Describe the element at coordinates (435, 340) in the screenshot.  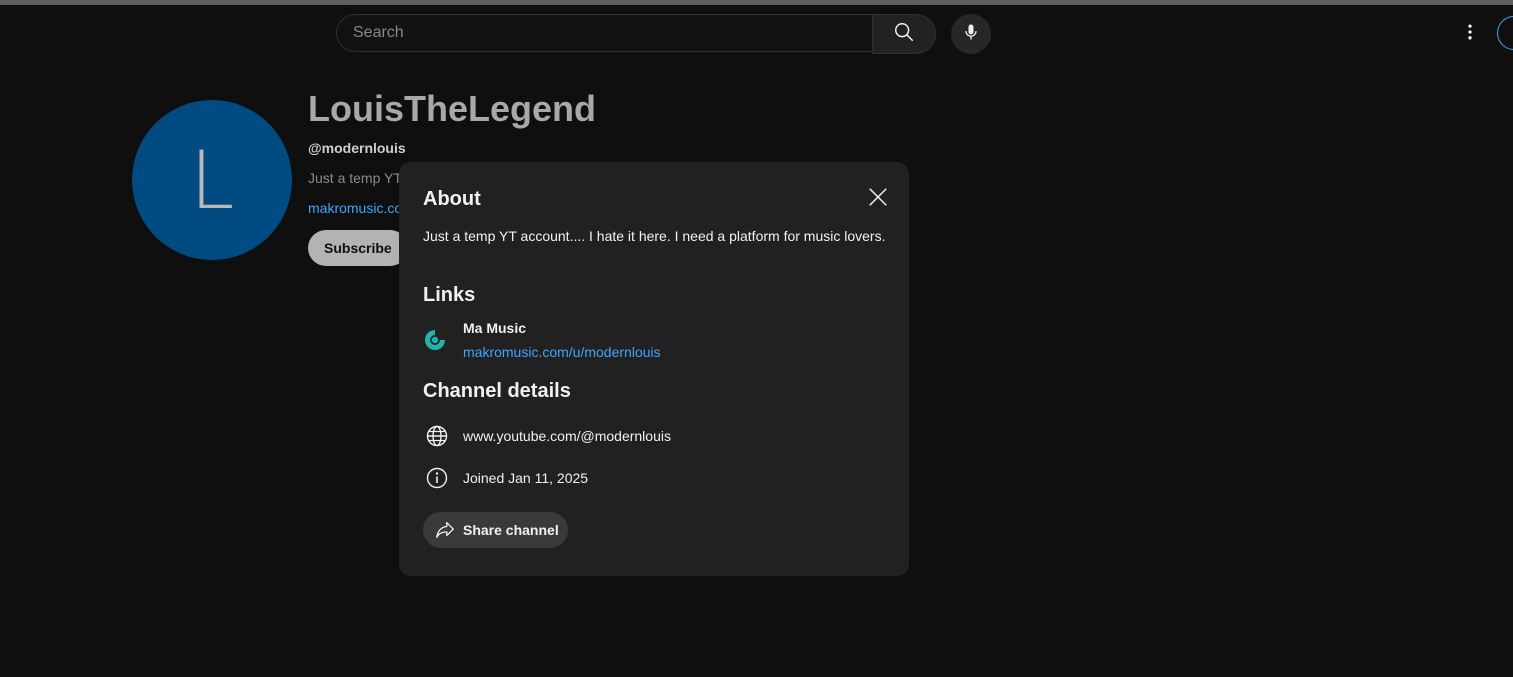
I see `makromusic-logo-icon` at that location.